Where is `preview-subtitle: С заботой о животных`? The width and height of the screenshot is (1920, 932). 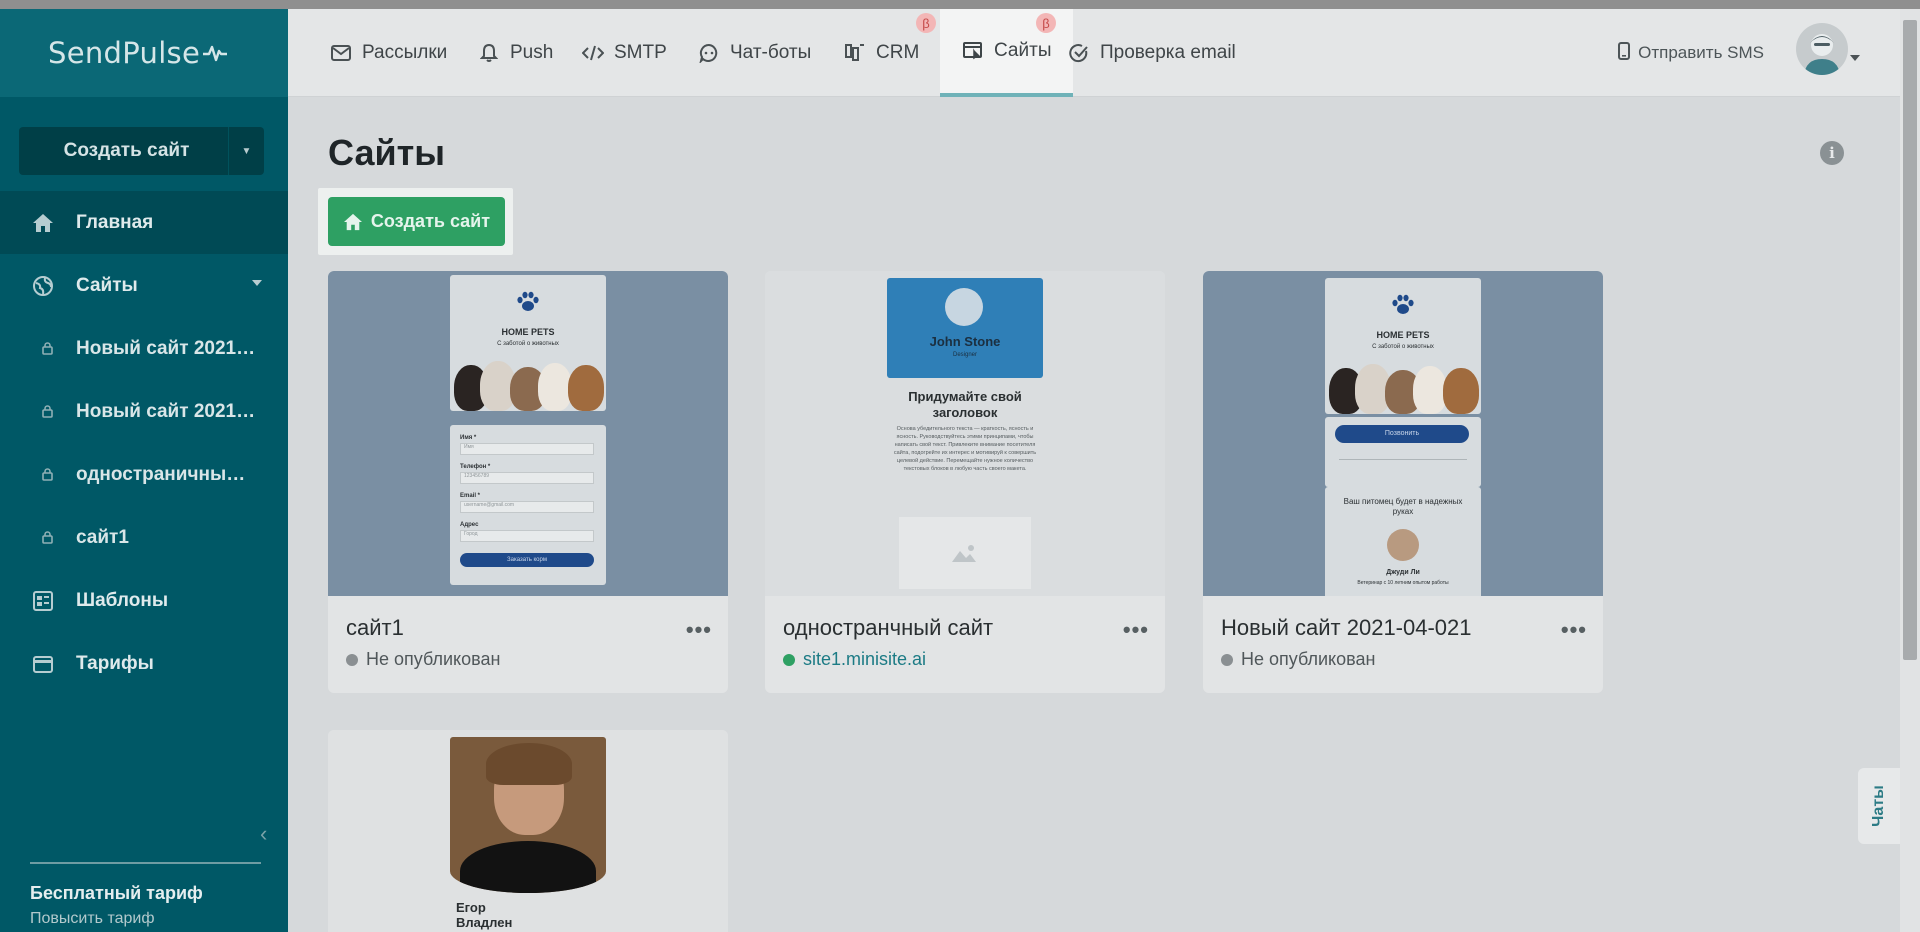
preview-subtitle: С заботой о животных is located at coordinates (1403, 347).